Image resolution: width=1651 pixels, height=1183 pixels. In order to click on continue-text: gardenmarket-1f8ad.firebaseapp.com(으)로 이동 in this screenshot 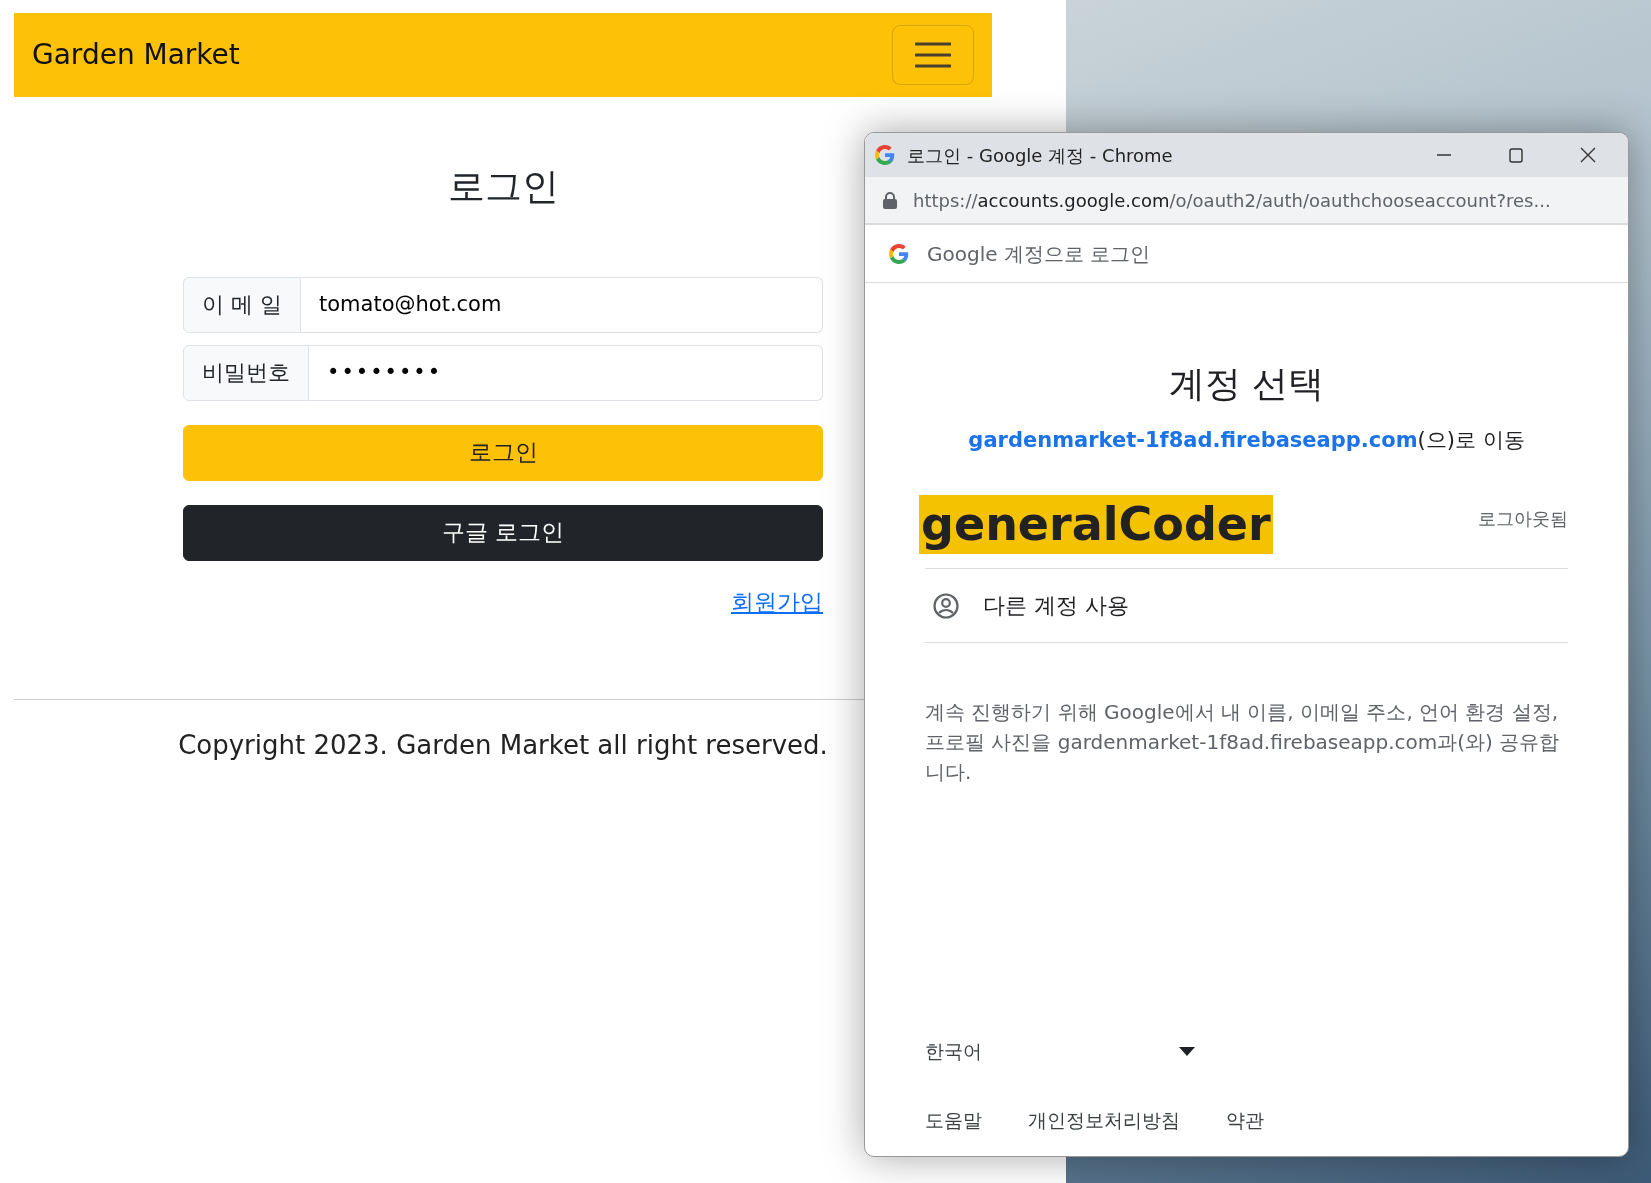, I will do `click(1246, 440)`.